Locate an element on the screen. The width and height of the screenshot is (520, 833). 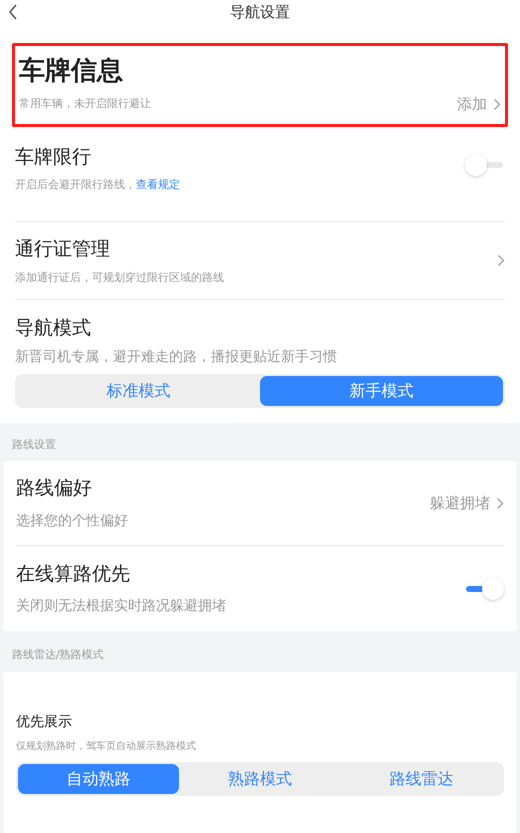
segment-tab: 新手模式 is located at coordinates (381, 391).